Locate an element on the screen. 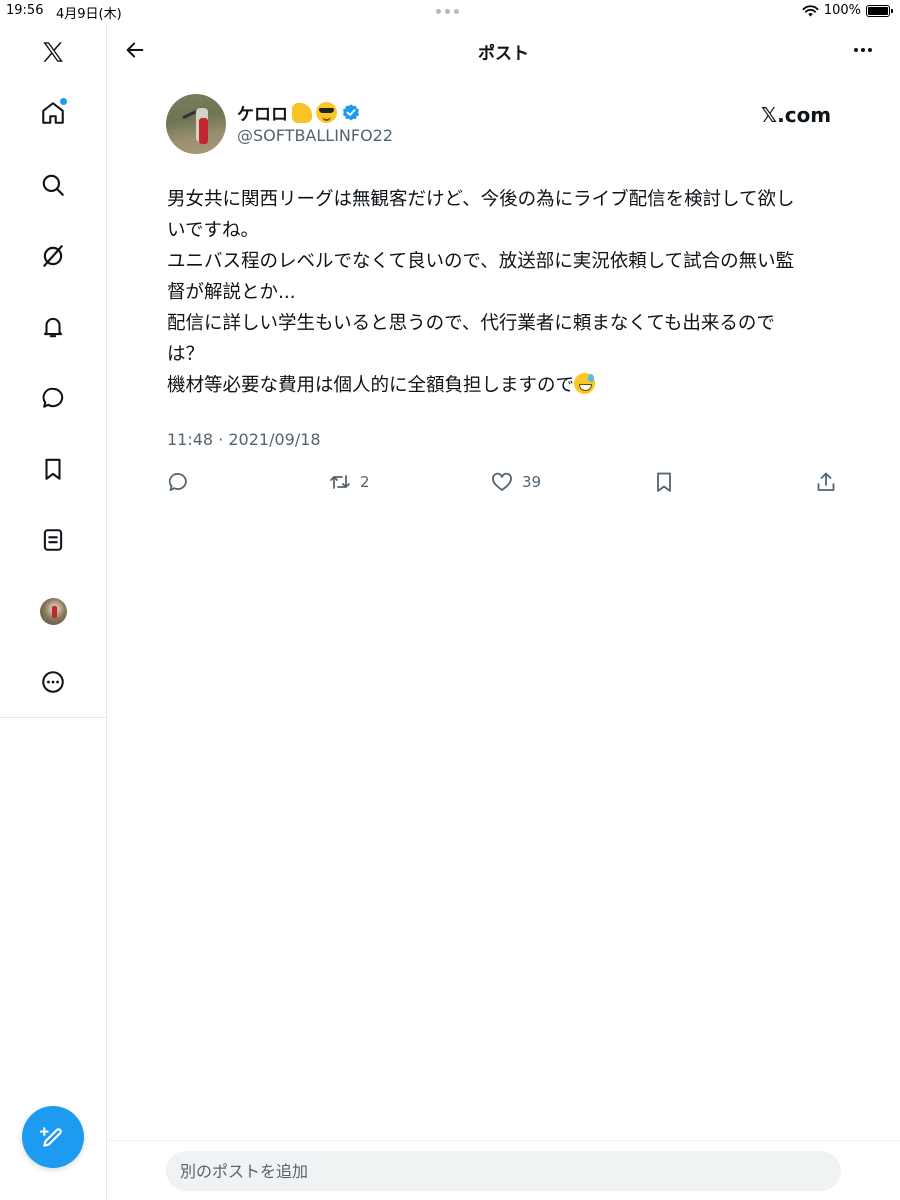 The image size is (900, 1200). status-bar: 19:56 4月9日(木) 100% is located at coordinates (450, 12).